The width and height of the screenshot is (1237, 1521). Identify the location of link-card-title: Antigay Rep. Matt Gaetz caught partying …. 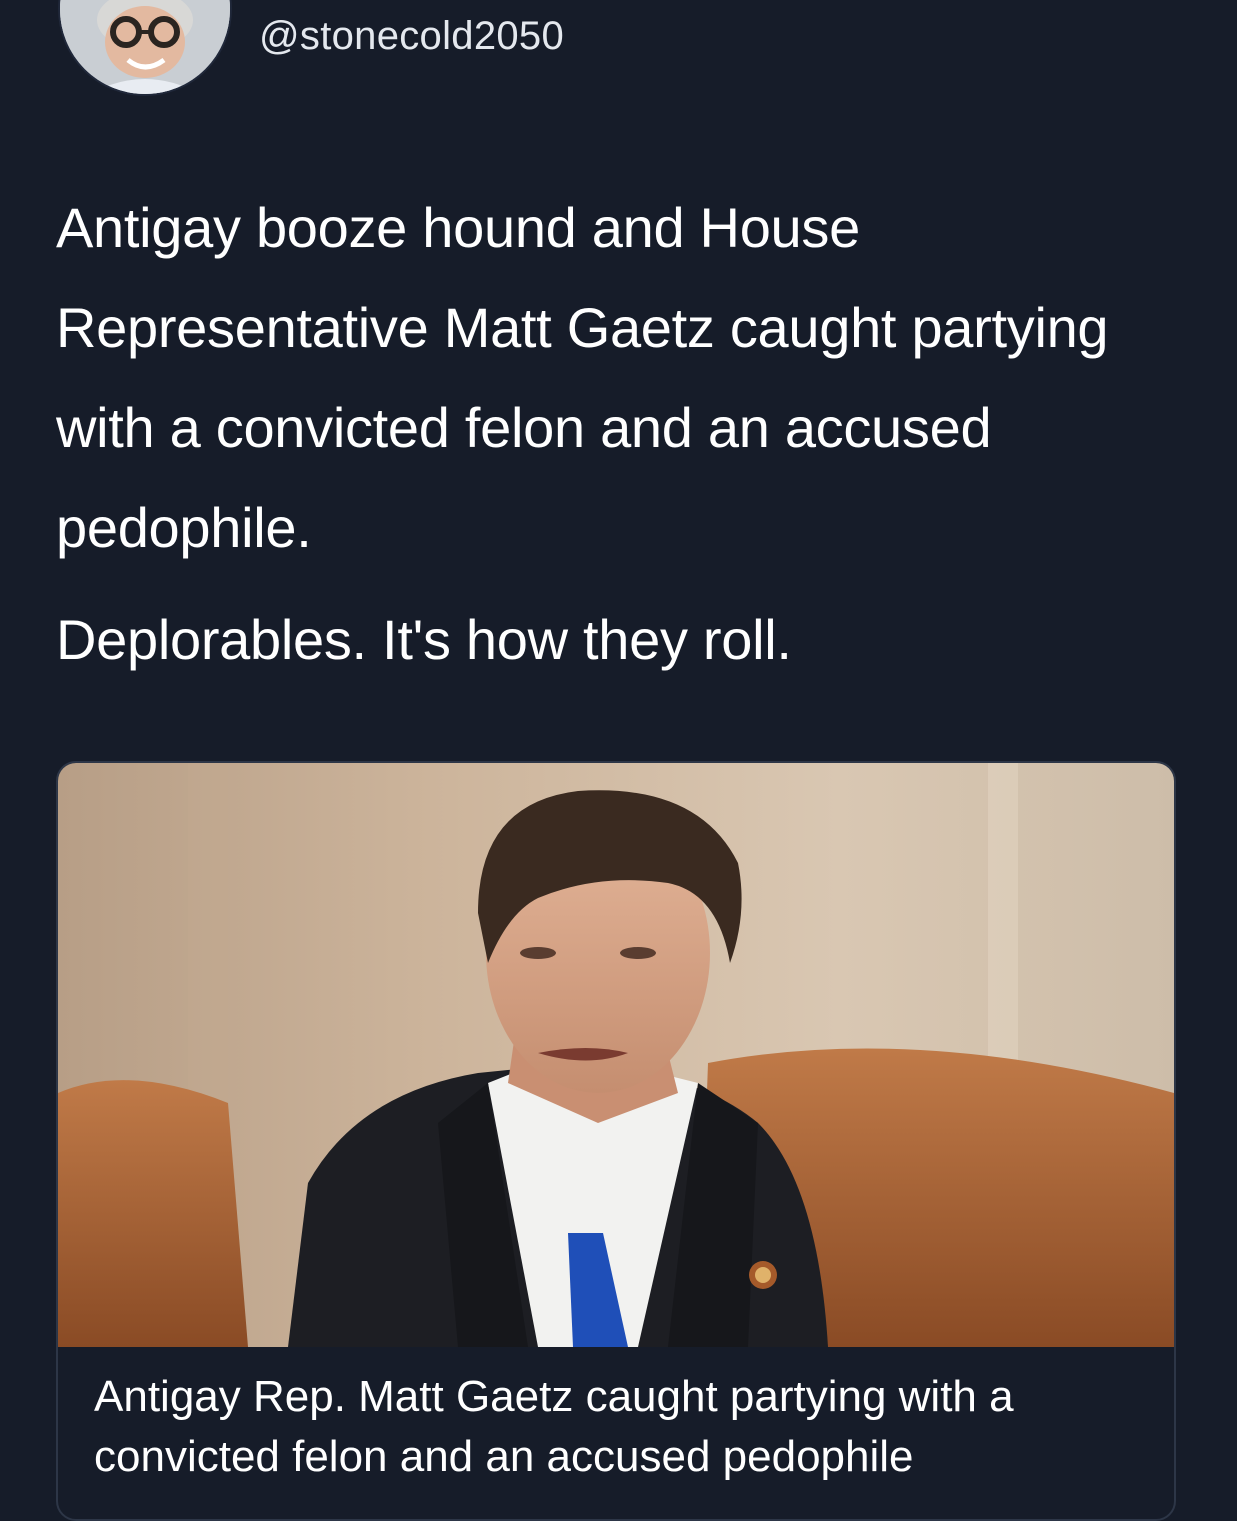
(624, 1427).